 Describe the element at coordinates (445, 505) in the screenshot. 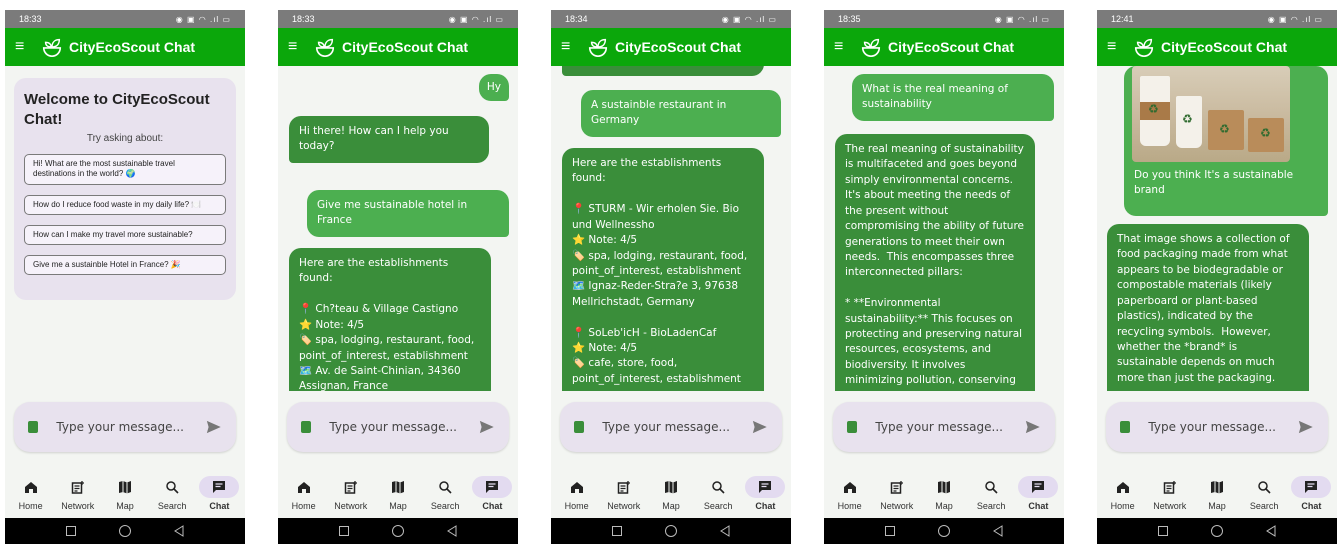

I see `nav-label-search: Search` at that location.